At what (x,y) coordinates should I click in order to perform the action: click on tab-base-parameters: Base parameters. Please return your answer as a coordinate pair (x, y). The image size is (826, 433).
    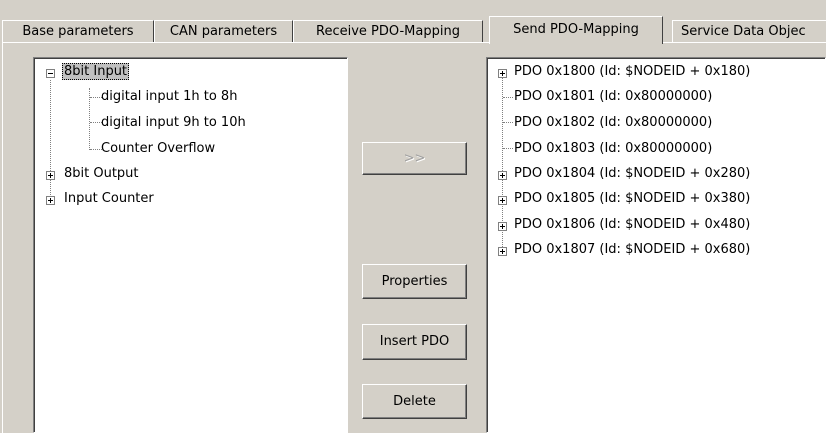
    Looking at the image, I should click on (78, 31).